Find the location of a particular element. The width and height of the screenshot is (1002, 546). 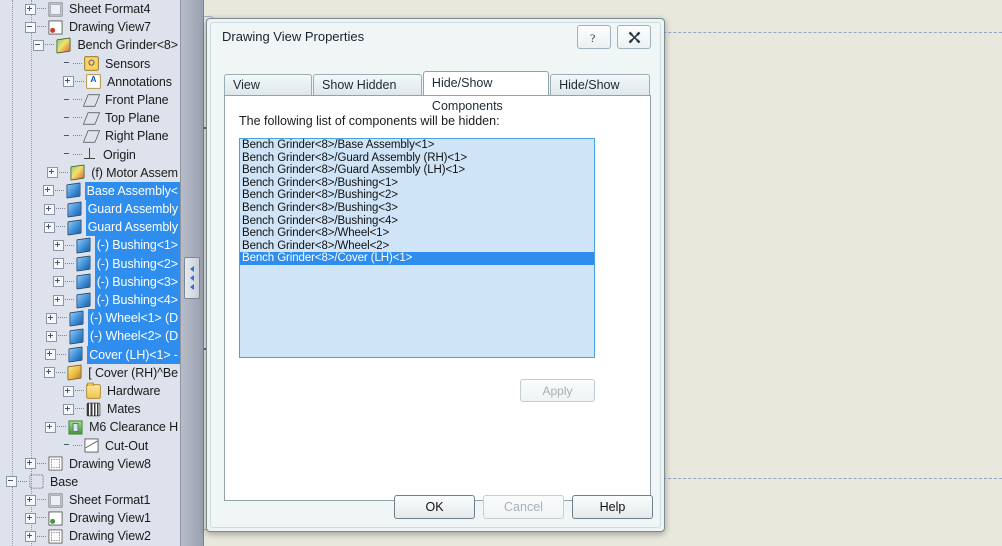

list-item: Bench Grinder<8>/Guard Assembly (RH)<1> is located at coordinates (417, 158).